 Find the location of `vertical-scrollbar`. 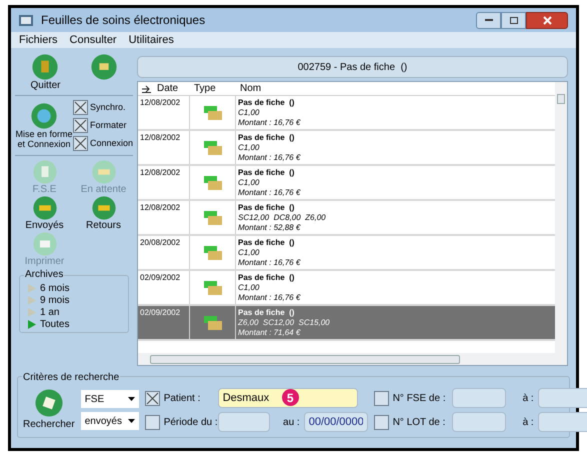

vertical-scrollbar is located at coordinates (561, 217).